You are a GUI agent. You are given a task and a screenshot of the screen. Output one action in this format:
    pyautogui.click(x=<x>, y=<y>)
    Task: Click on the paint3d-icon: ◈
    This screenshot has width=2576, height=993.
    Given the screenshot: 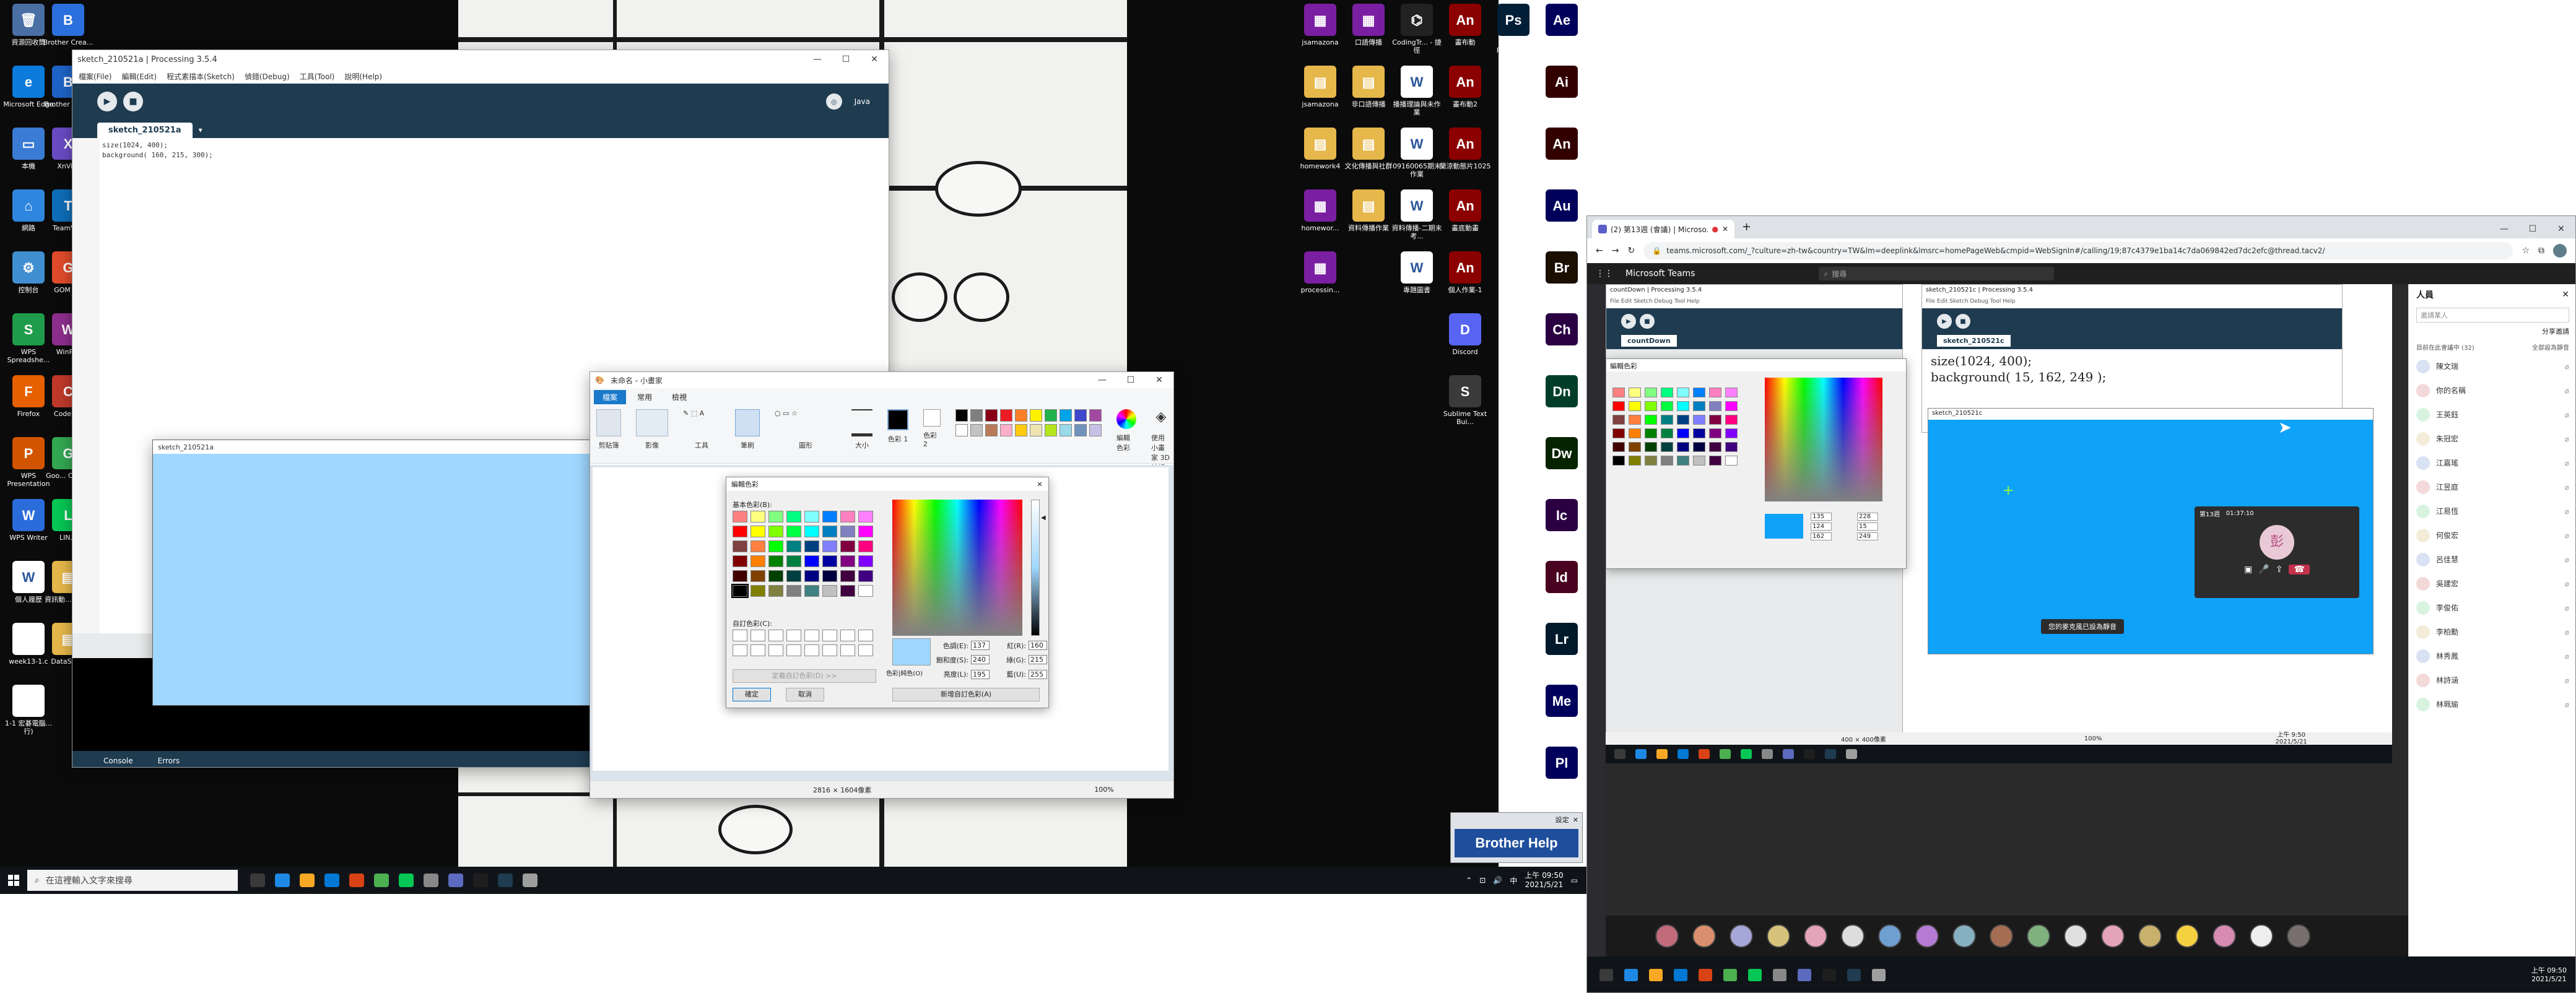 What is the action you would take?
    pyautogui.click(x=1161, y=419)
    